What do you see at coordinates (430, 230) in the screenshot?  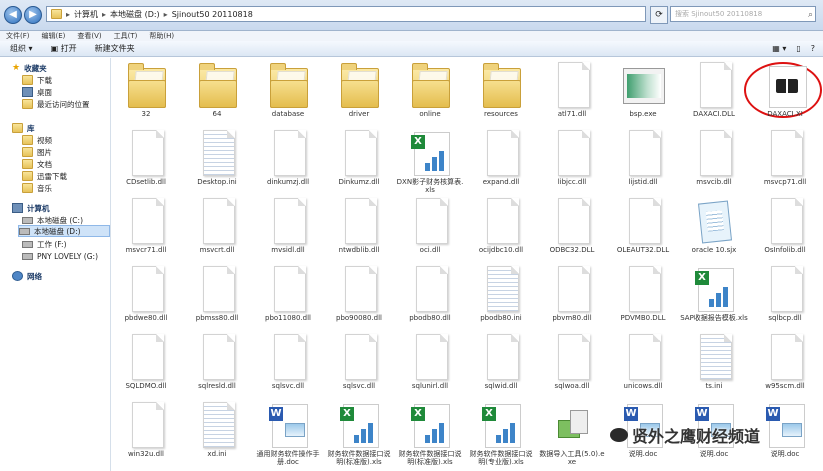 I see `file-item: oci.dll` at bounding box center [430, 230].